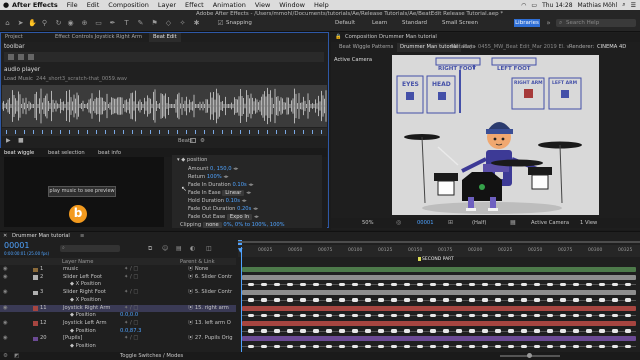 The height and width of the screenshot is (360, 640). I want to click on layer-duration-bar, so click(439, 323).